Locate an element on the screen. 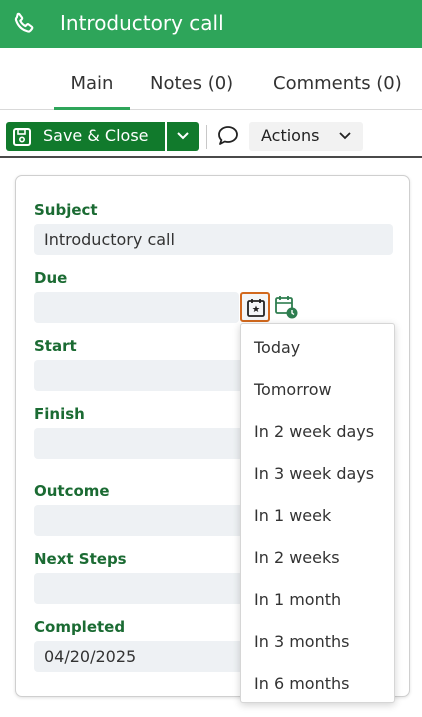  menu-item-in-3-months: In 3 months is located at coordinates (301, 641).